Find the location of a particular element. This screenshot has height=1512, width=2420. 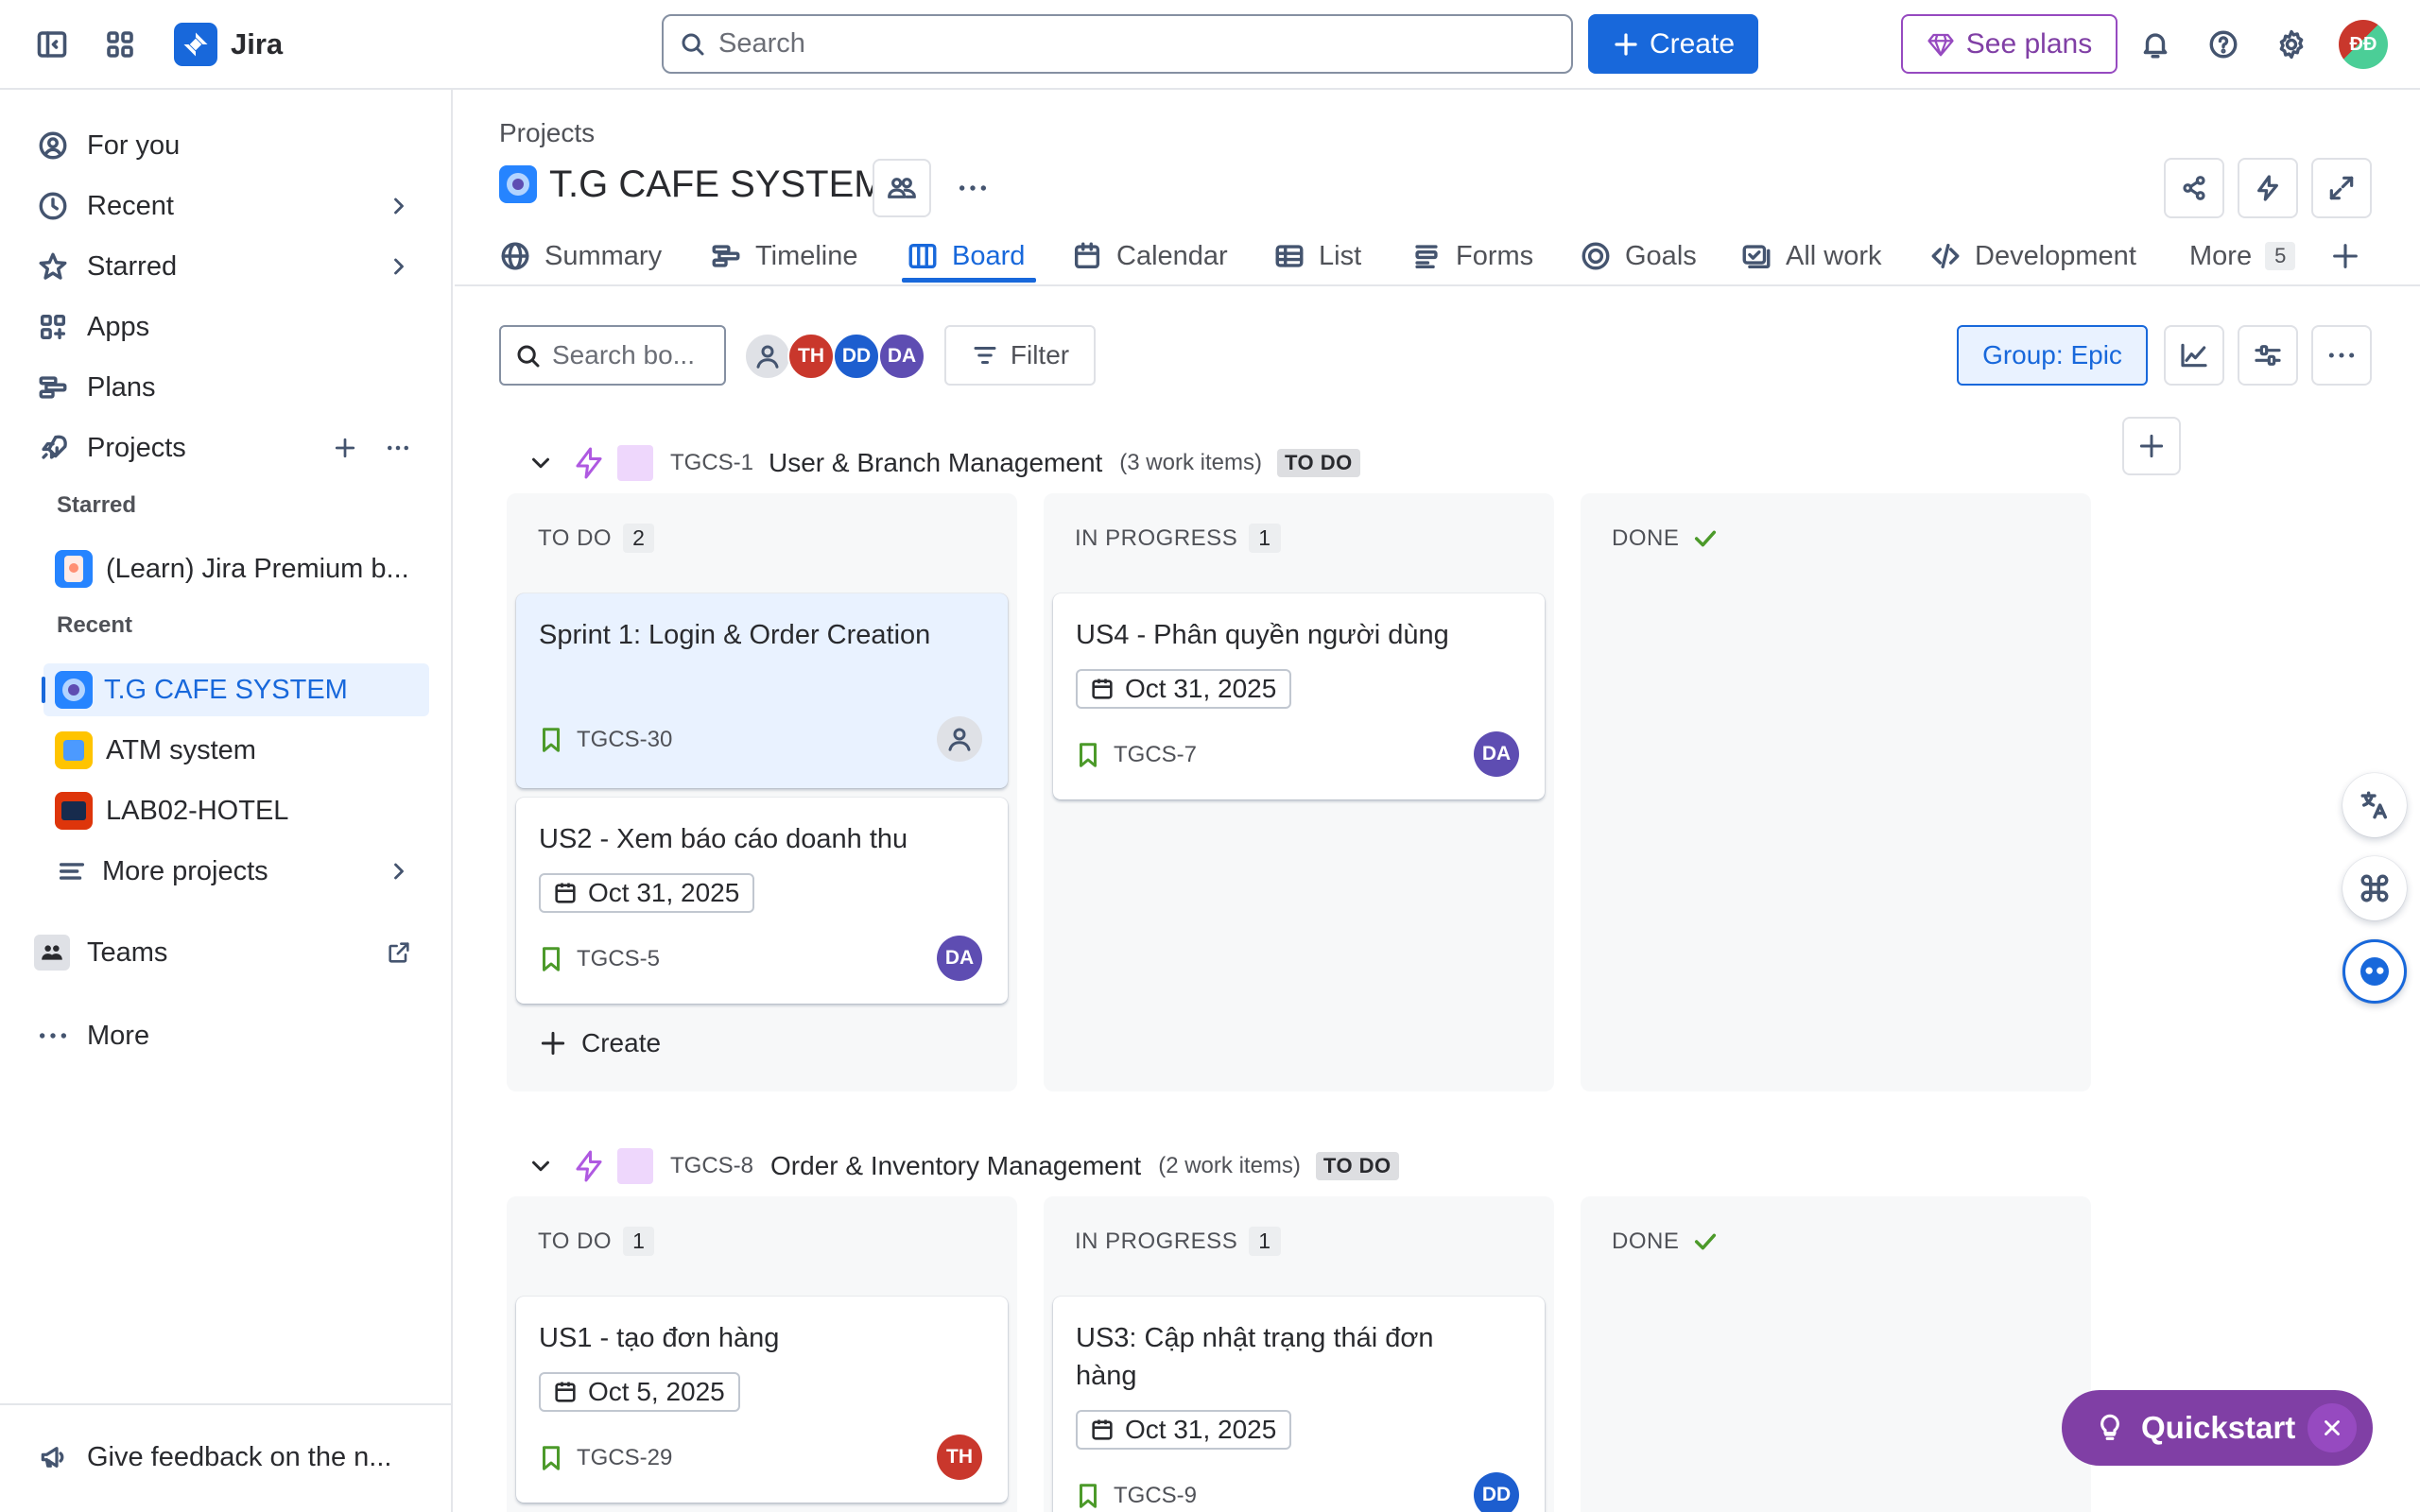

notifications-bell-icon is located at coordinates (2155, 44).